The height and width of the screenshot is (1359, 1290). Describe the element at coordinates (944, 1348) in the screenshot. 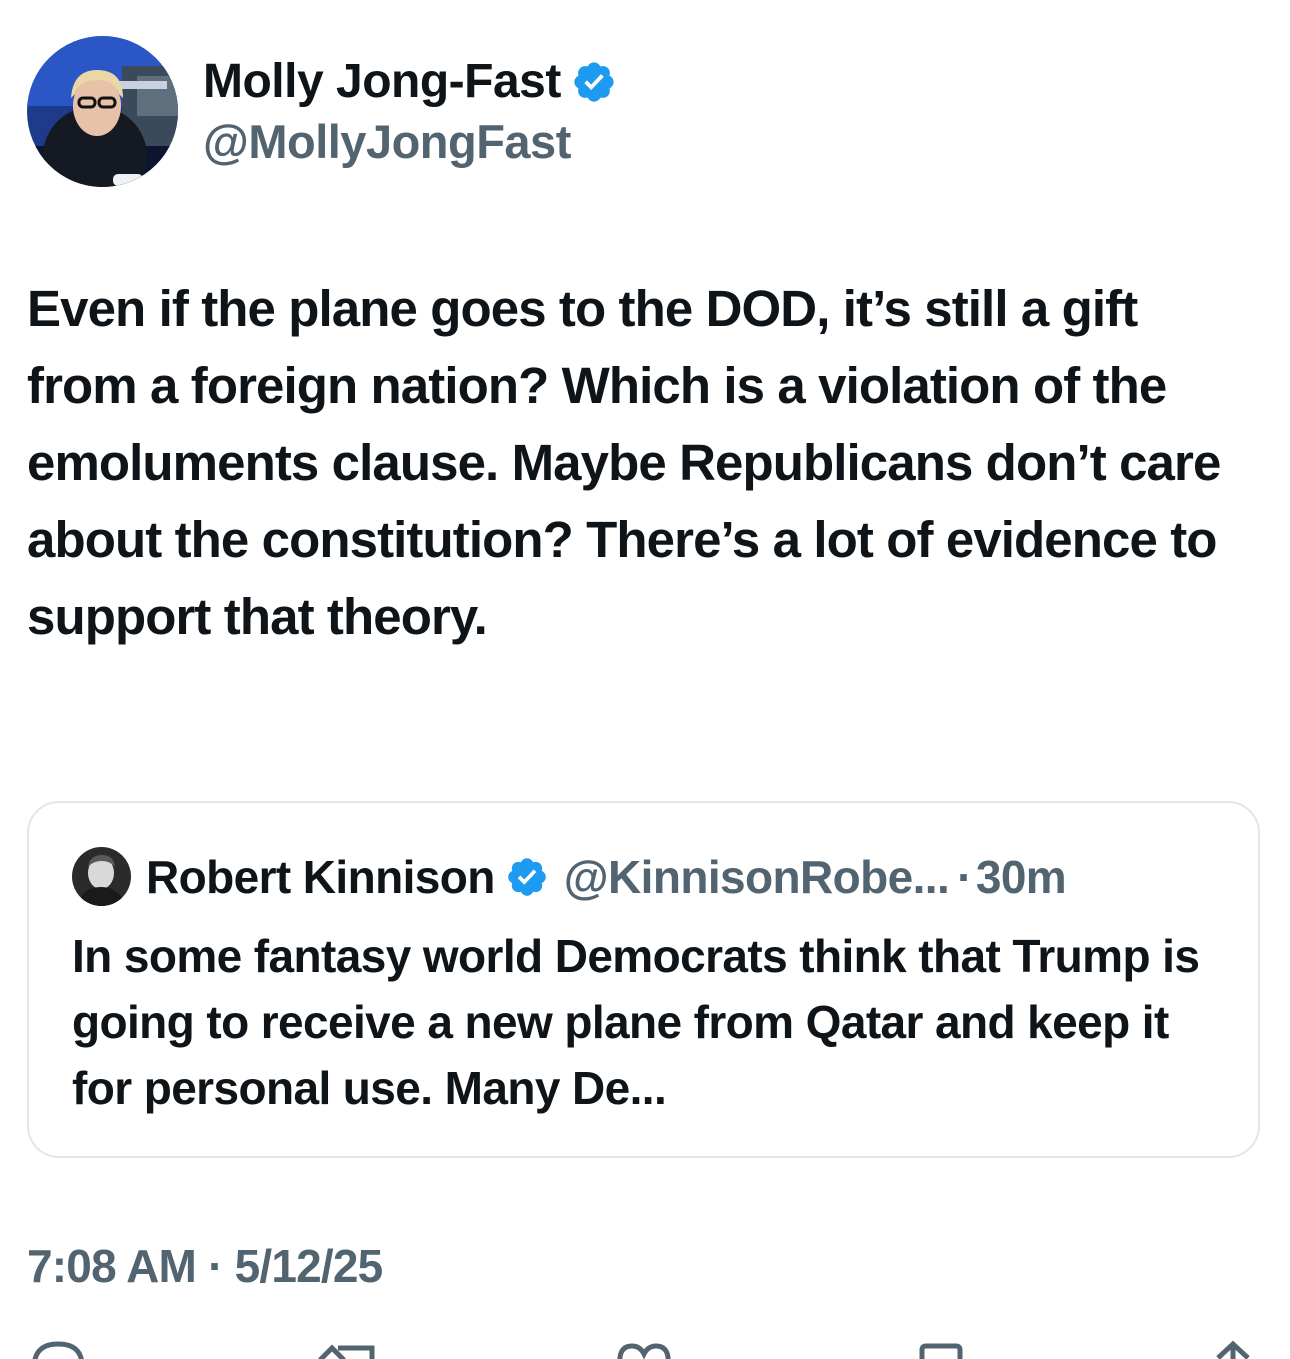

I see `bookmark-icon` at that location.